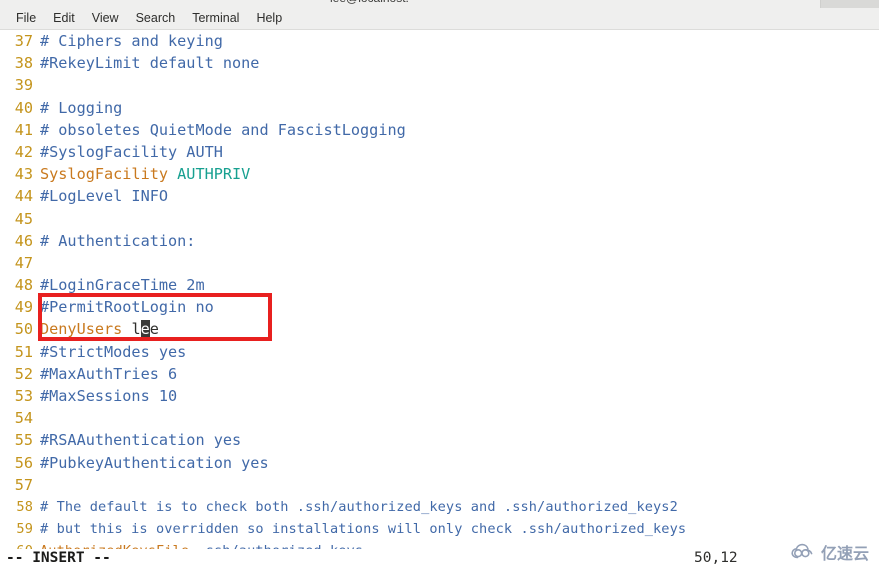 This screenshot has height=567, width=879. What do you see at coordinates (141, 440) in the screenshot?
I see `code-token: #RSAAuthentication yes` at bounding box center [141, 440].